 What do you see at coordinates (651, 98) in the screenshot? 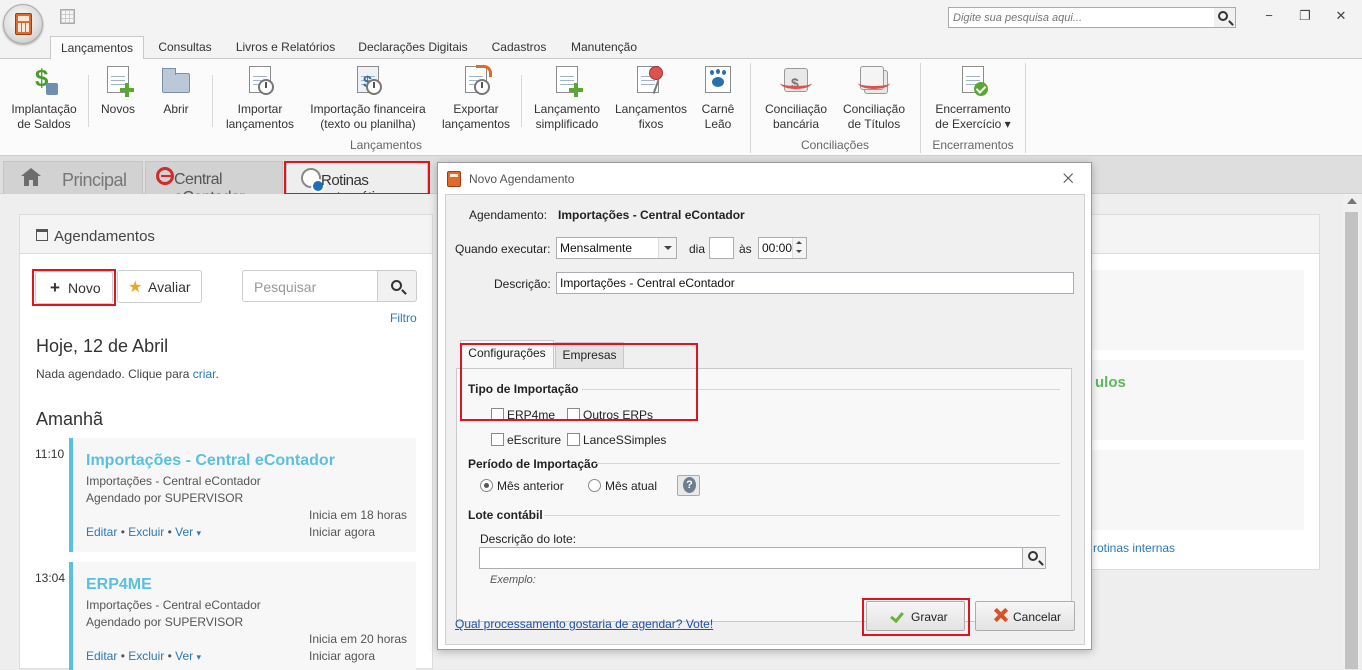
I see `lancamentos-fixos-button: Lançamentos fixos` at bounding box center [651, 98].